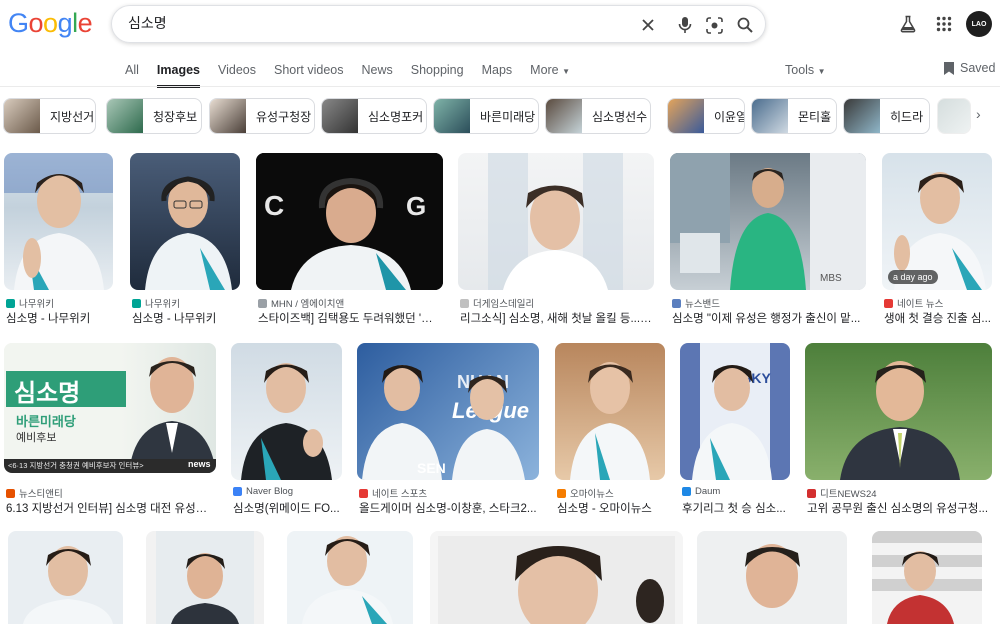 The height and width of the screenshot is (624, 1000). What do you see at coordinates (437, 74) in the screenshot?
I see `tab-shopping: Shopping` at bounding box center [437, 74].